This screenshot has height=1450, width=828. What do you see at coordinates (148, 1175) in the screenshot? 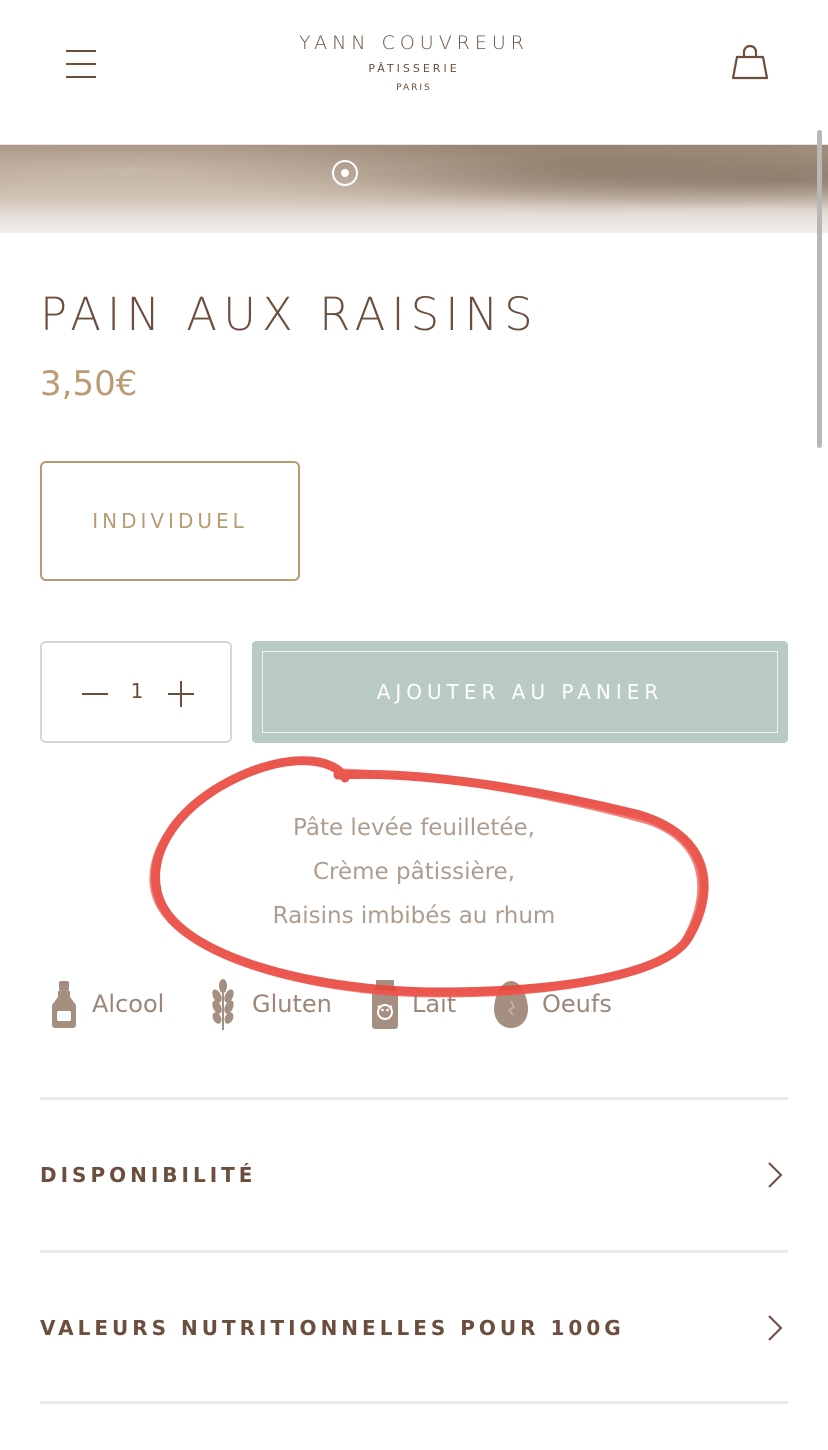
I see `accordion-label: DISPONIBILITÉ` at bounding box center [148, 1175].